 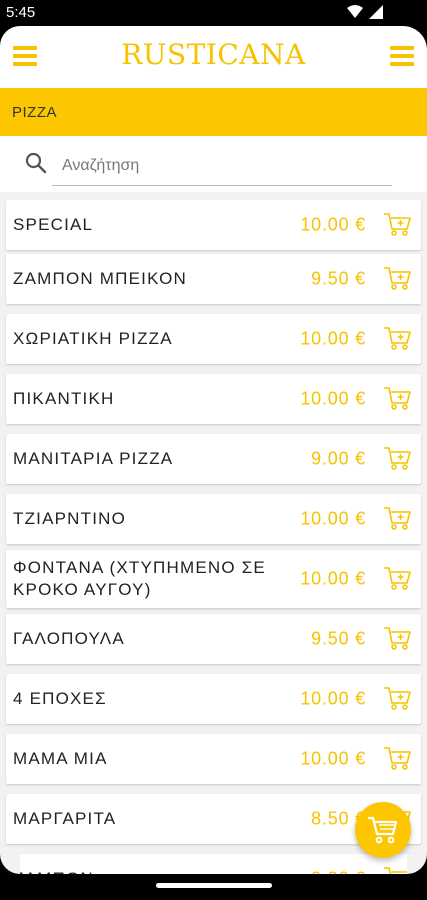 I want to click on search-icon, so click(x=36, y=163).